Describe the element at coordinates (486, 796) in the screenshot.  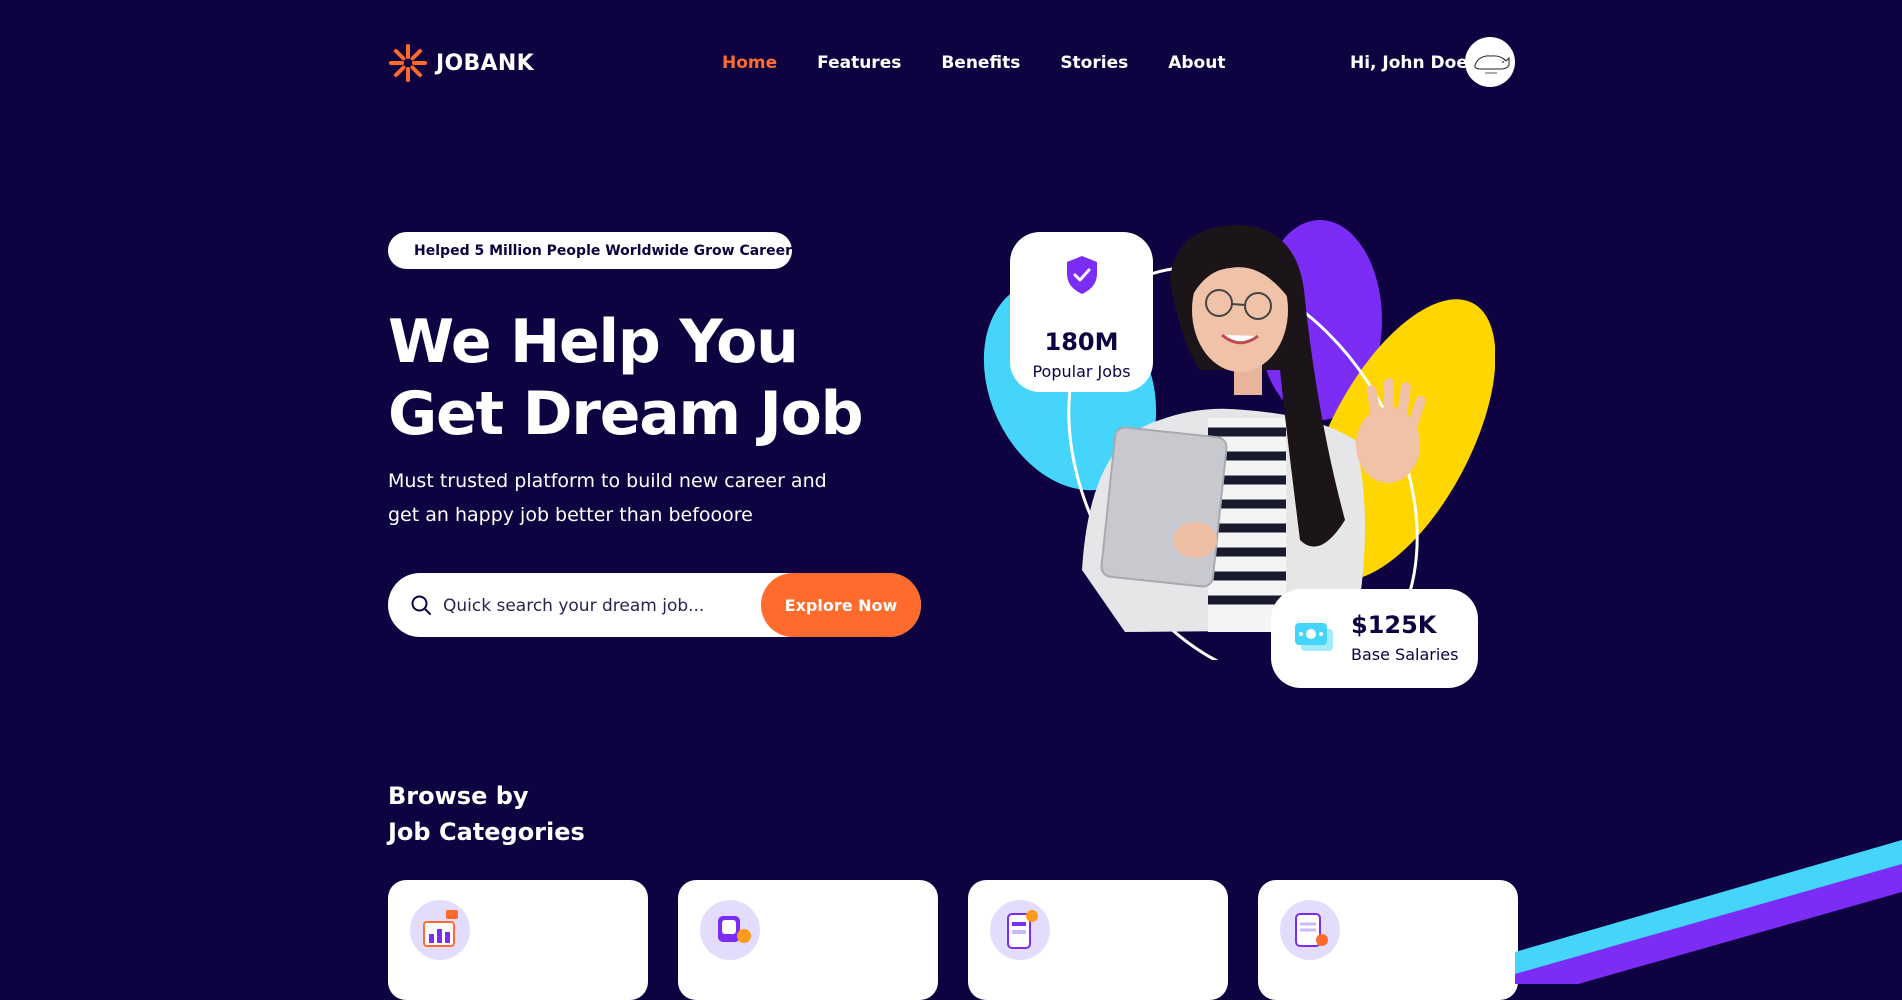
I see `categories-title-line-1: Browse by` at that location.